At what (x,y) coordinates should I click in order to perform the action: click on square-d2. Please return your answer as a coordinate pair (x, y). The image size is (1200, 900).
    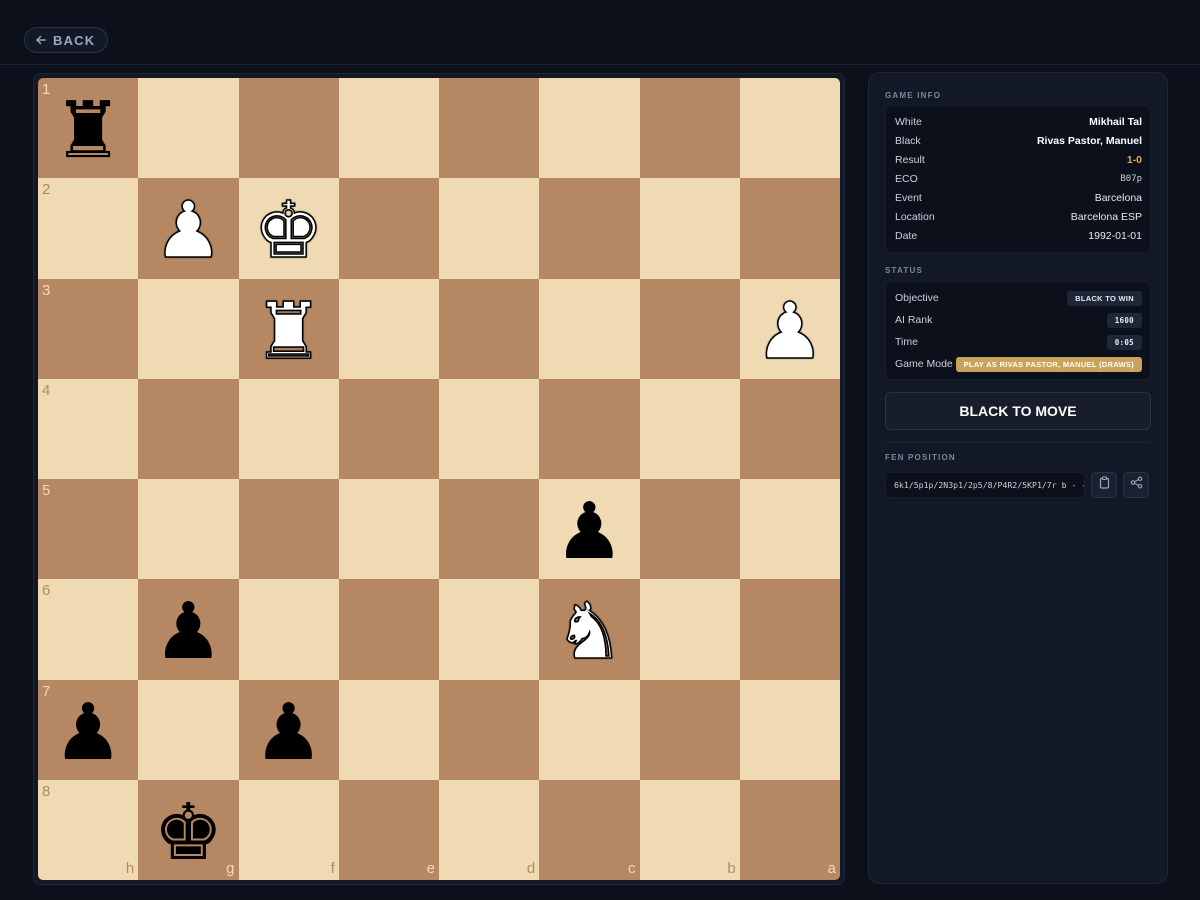
    Looking at the image, I should click on (489, 228).